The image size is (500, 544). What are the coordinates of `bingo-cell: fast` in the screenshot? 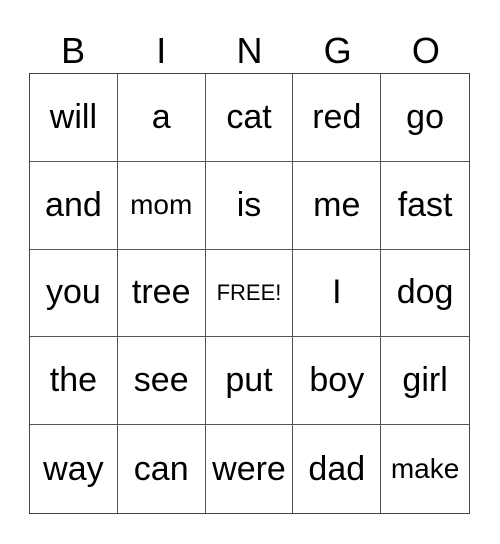 It's located at (425, 206).